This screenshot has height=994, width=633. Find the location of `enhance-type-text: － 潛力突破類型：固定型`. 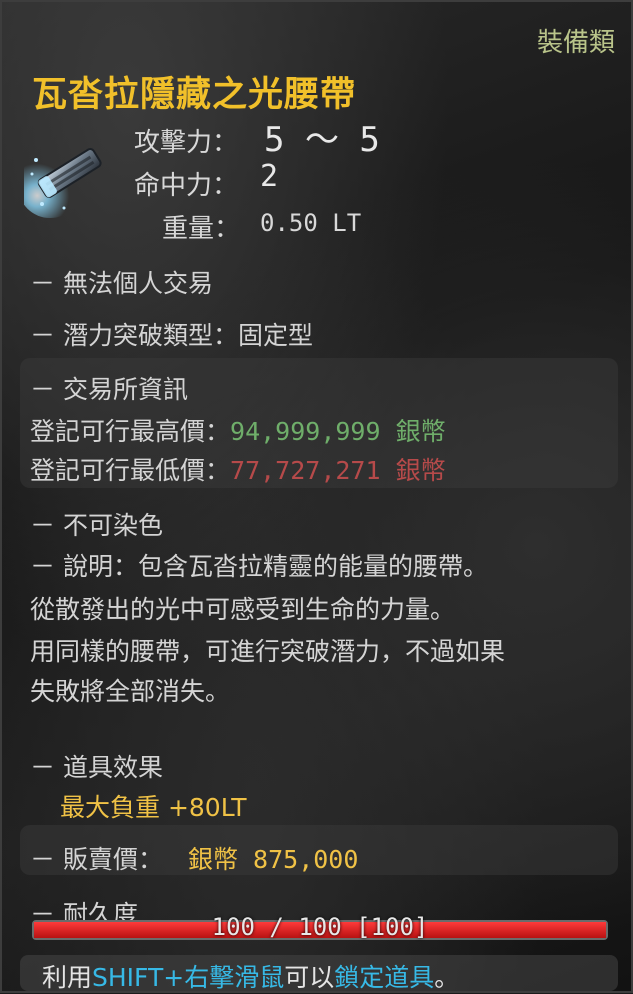

enhance-type-text: － 潛力突破類型：固定型 is located at coordinates (171, 335).